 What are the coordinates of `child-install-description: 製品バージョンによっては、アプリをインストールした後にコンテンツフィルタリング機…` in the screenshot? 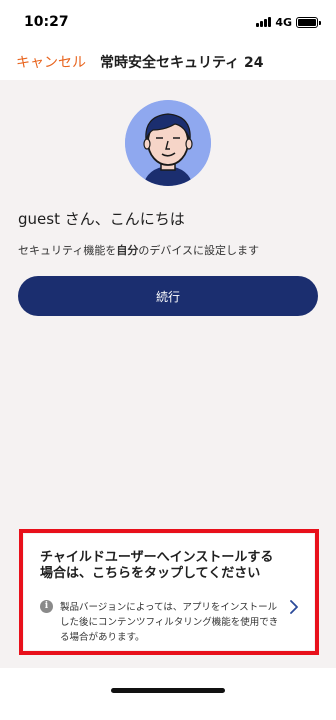 It's located at (169, 622).